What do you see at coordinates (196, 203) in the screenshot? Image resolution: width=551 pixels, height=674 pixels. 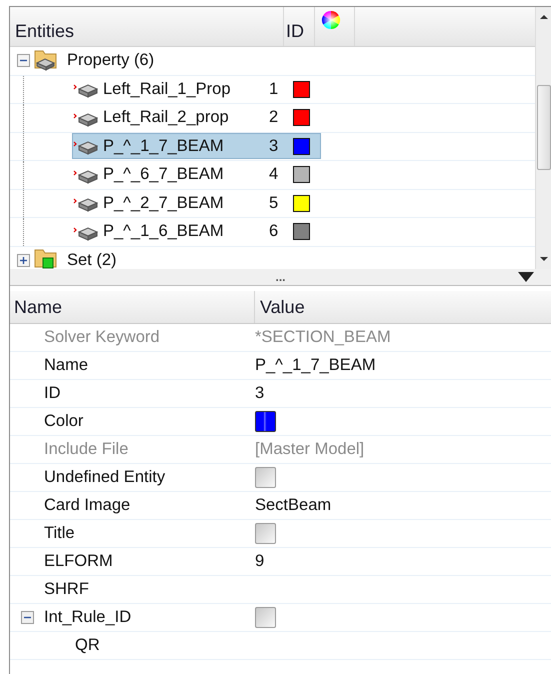 I see `tree-item: P_^_2_7_BEAM 5` at bounding box center [196, 203].